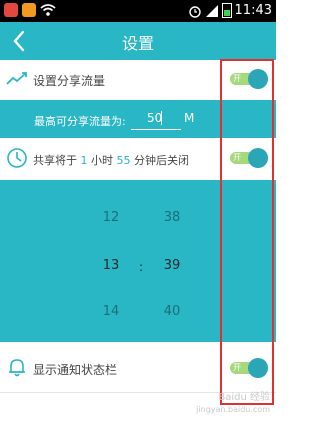 The height and width of the screenshot is (425, 320). I want to click on signal-icon, so click(211, 10).